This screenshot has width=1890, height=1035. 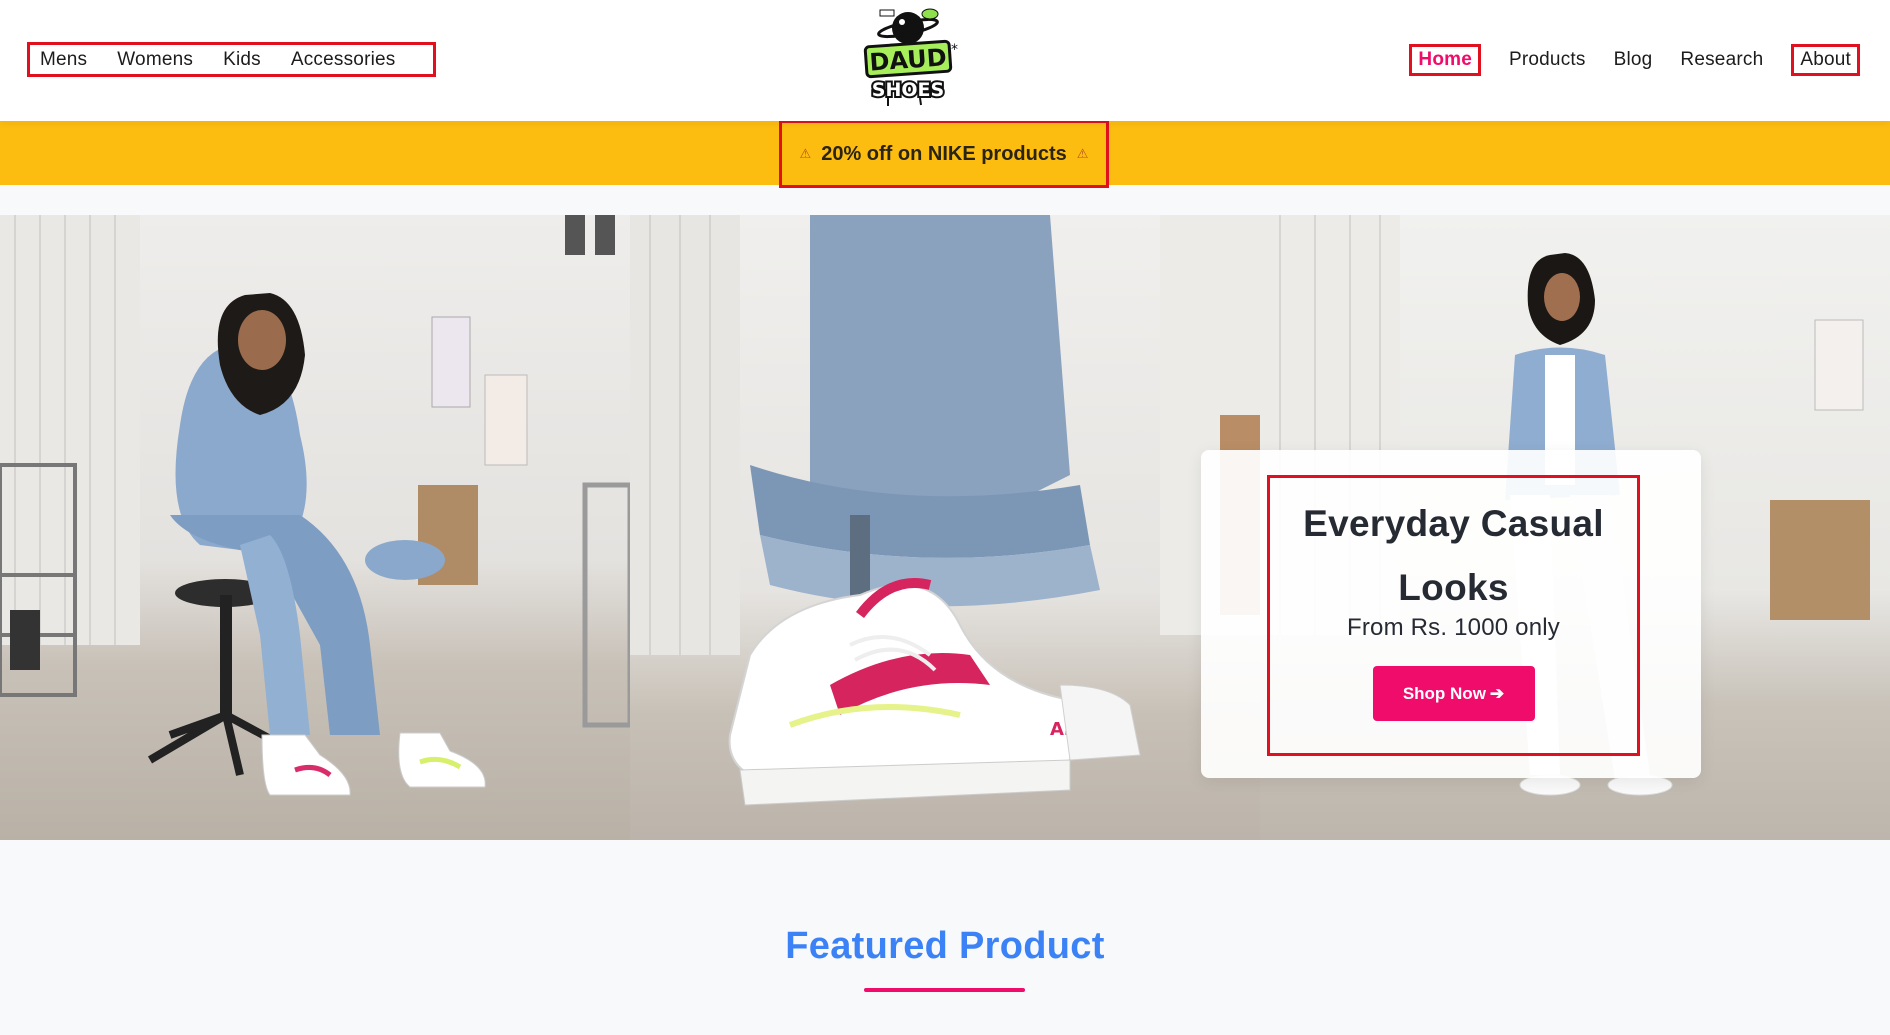 I want to click on shop-now-label: Shop Now, so click(x=1444, y=693).